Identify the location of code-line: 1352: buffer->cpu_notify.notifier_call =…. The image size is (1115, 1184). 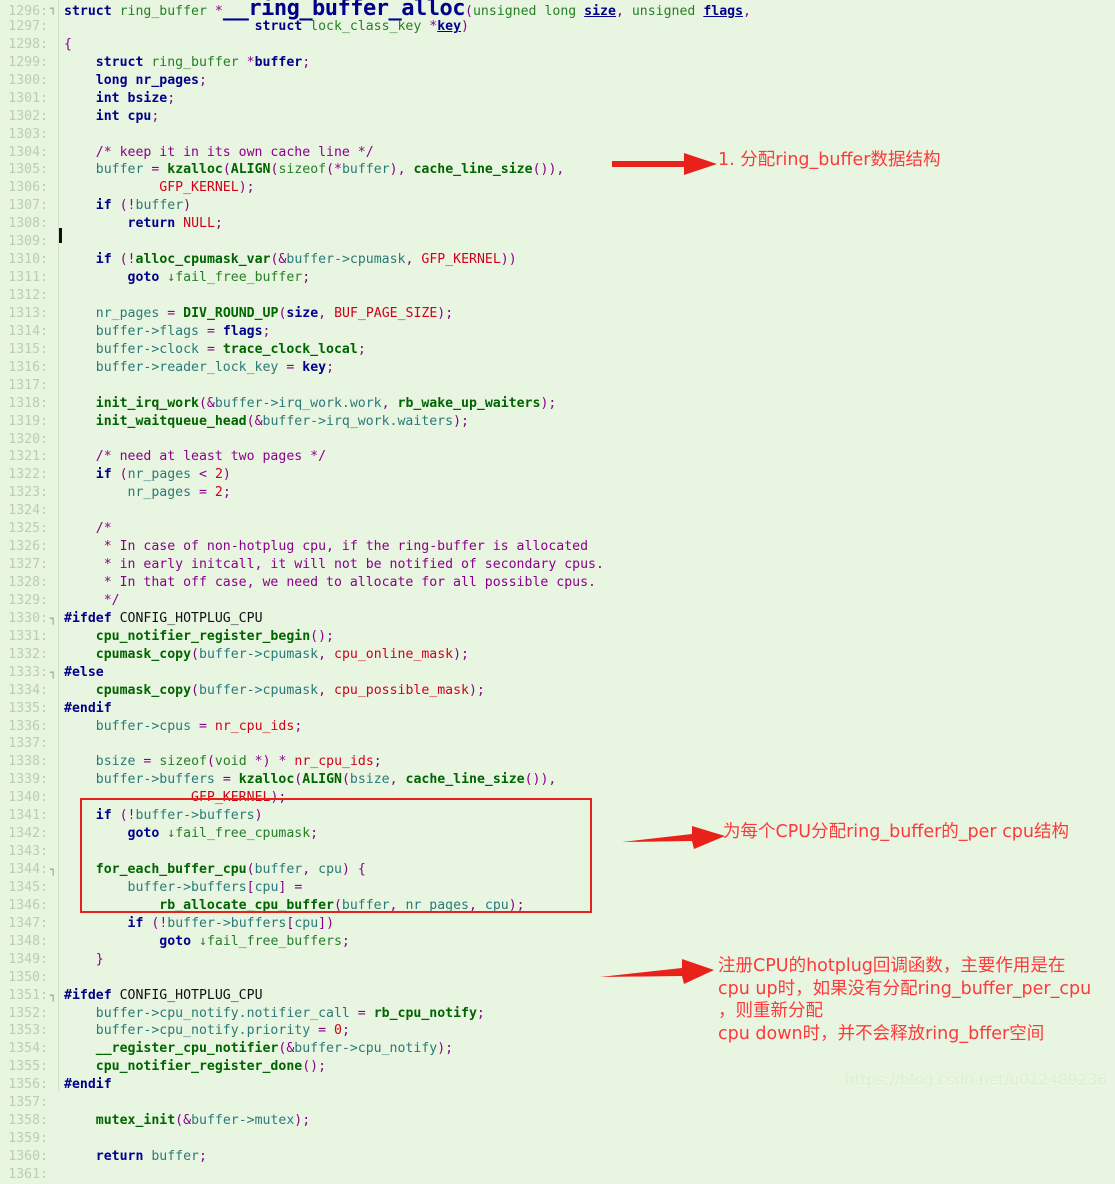
(375, 1014).